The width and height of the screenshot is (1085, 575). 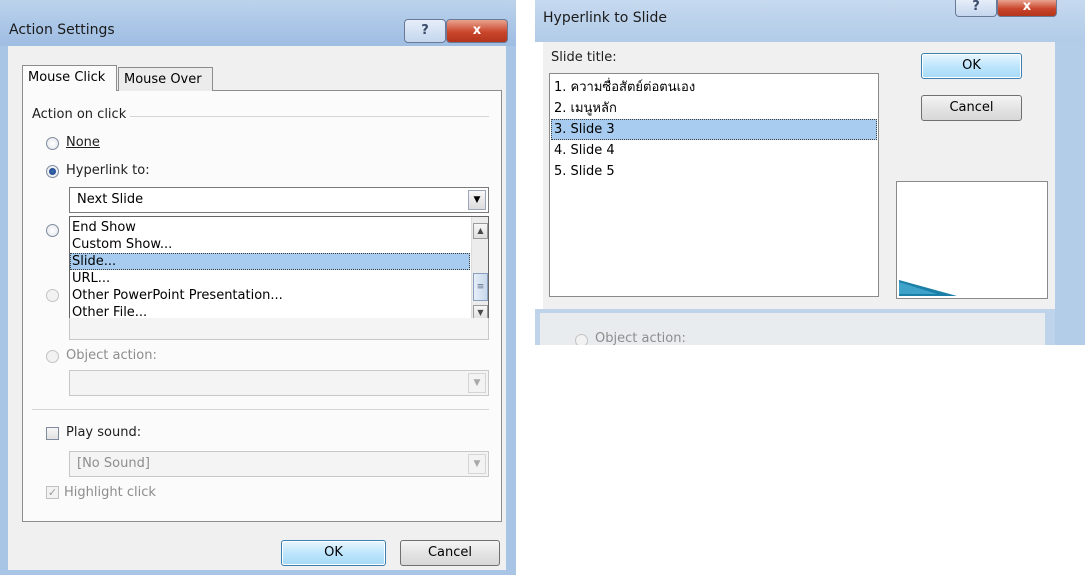 I want to click on list-item-end-show: End Show, so click(x=270, y=227).